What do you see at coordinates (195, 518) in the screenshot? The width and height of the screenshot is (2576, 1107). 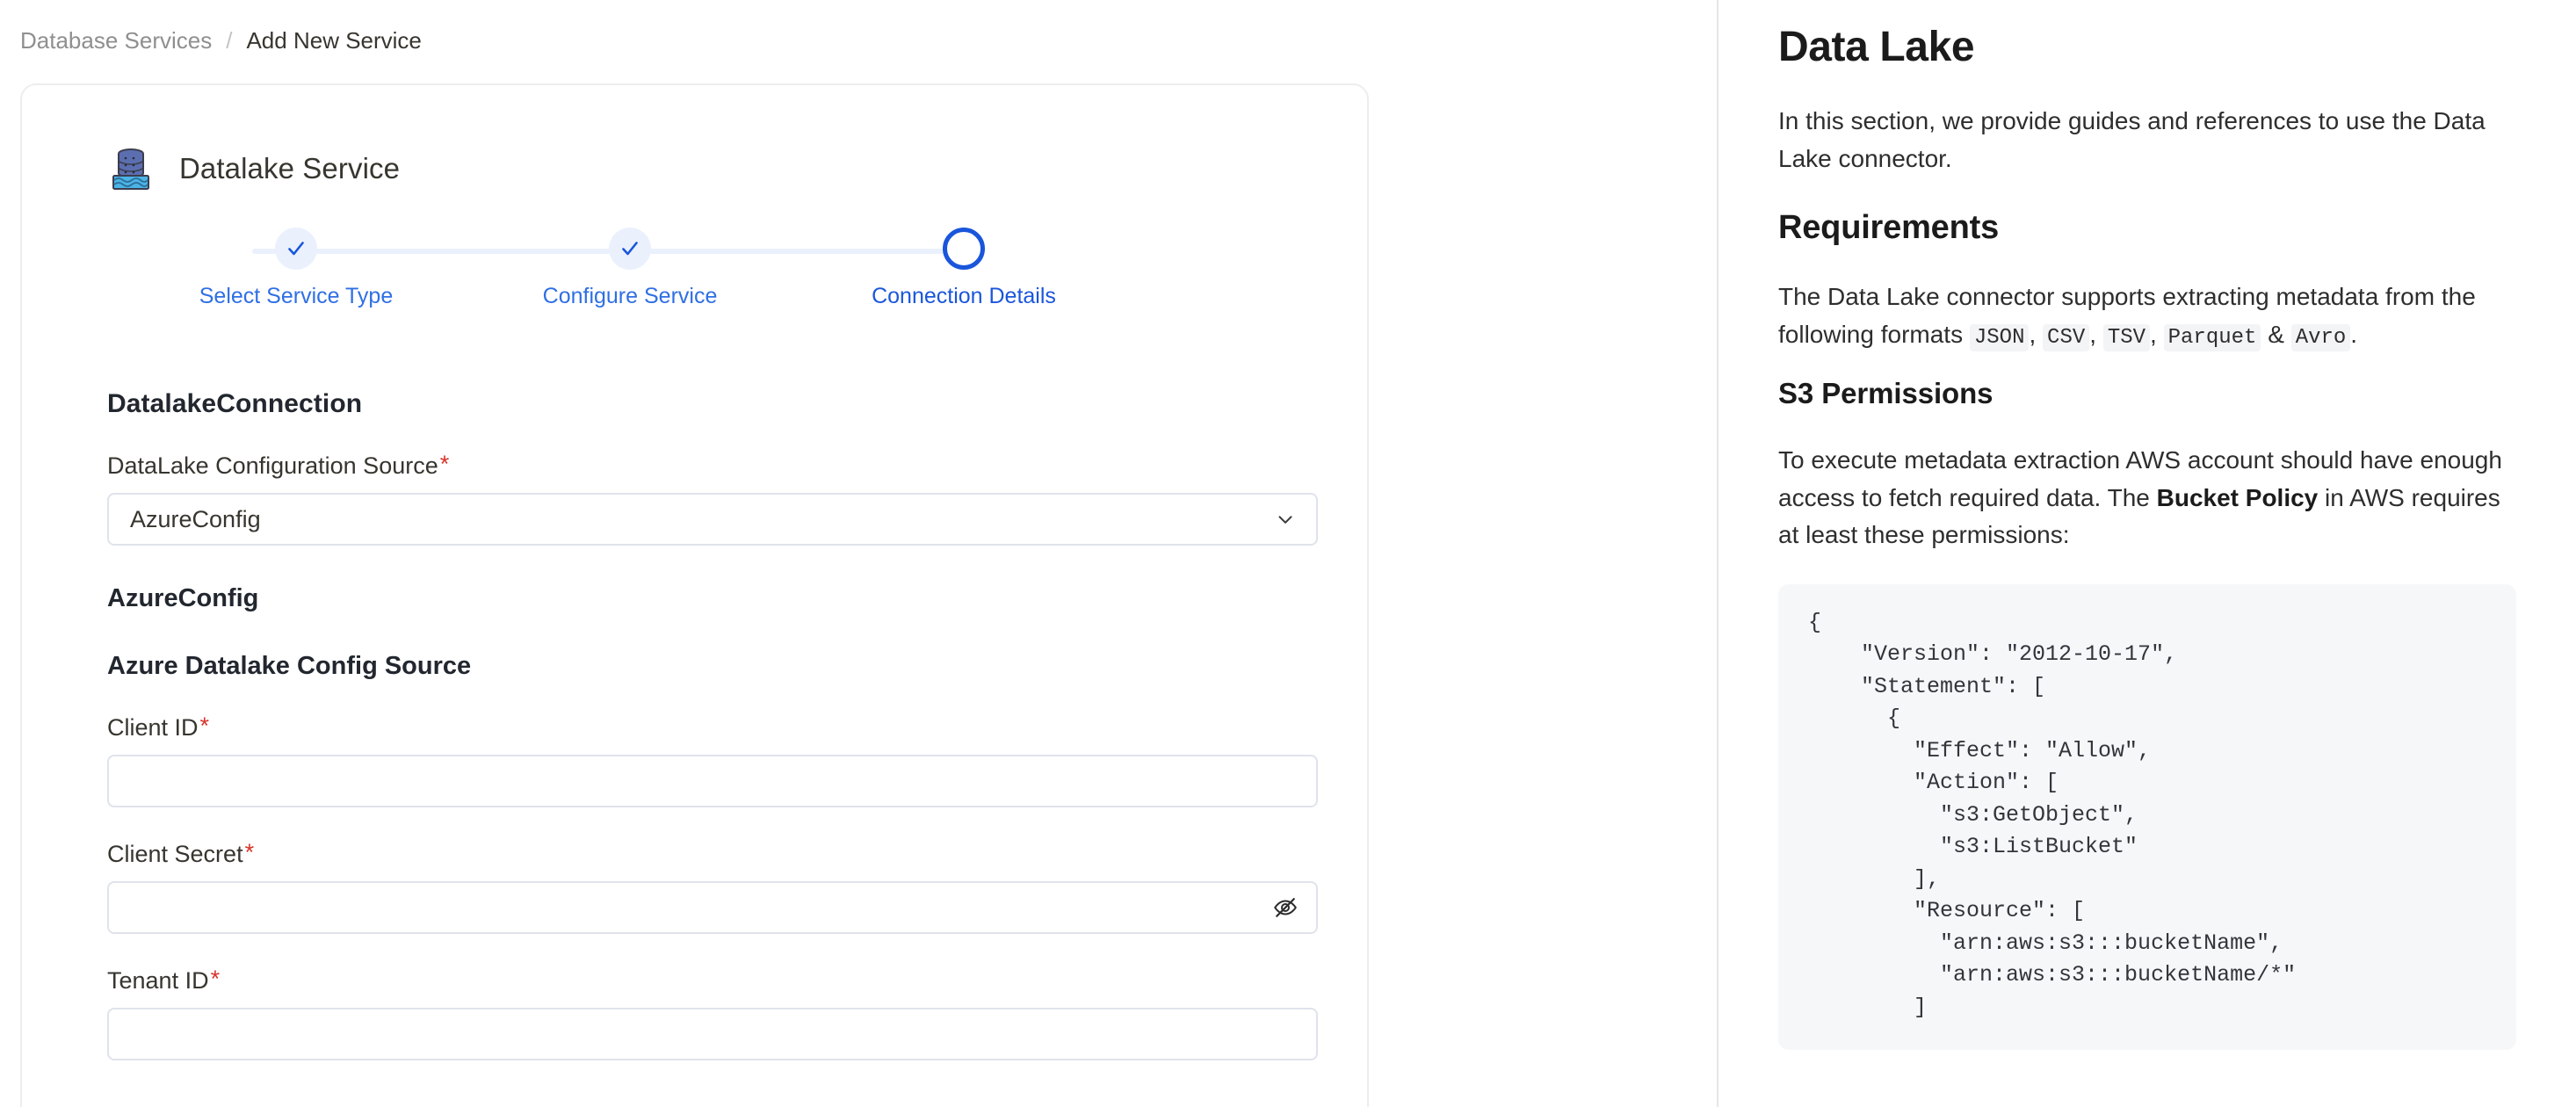 I see `select-value: AzureConfig` at bounding box center [195, 518].